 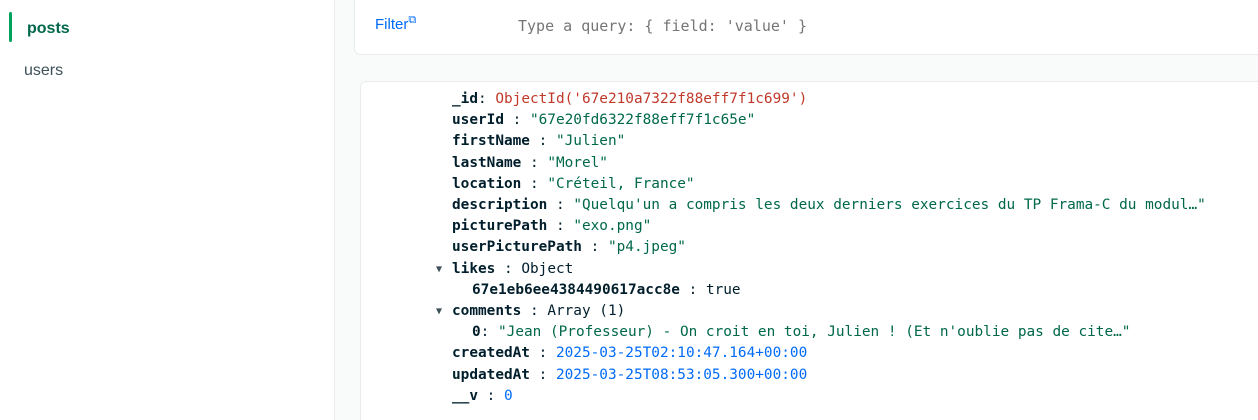 What do you see at coordinates (491, 374) in the screenshot?
I see `field-key: updatedAt` at bounding box center [491, 374].